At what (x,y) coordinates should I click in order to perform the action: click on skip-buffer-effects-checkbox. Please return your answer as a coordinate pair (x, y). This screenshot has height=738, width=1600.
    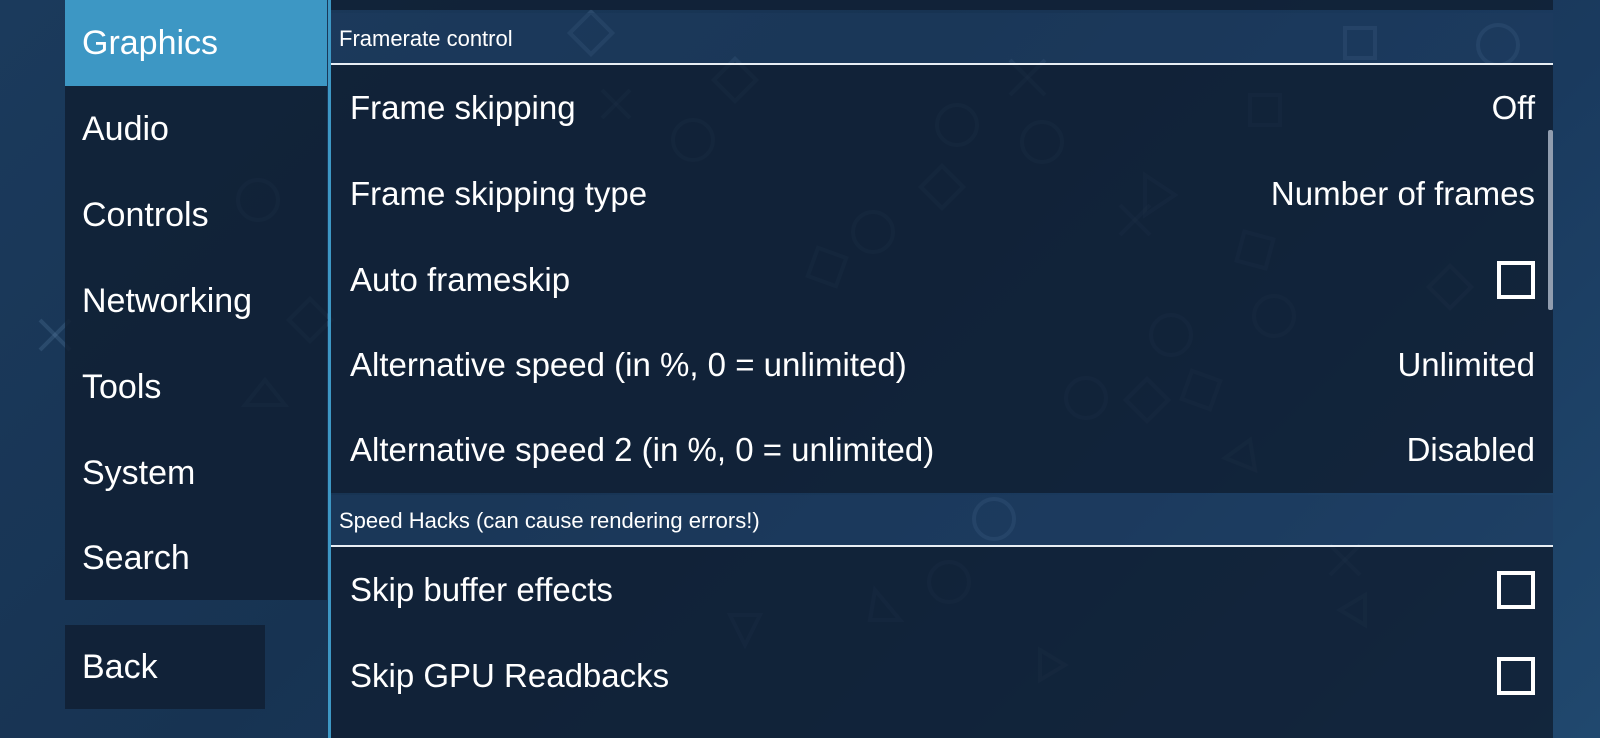
    Looking at the image, I should click on (1516, 590).